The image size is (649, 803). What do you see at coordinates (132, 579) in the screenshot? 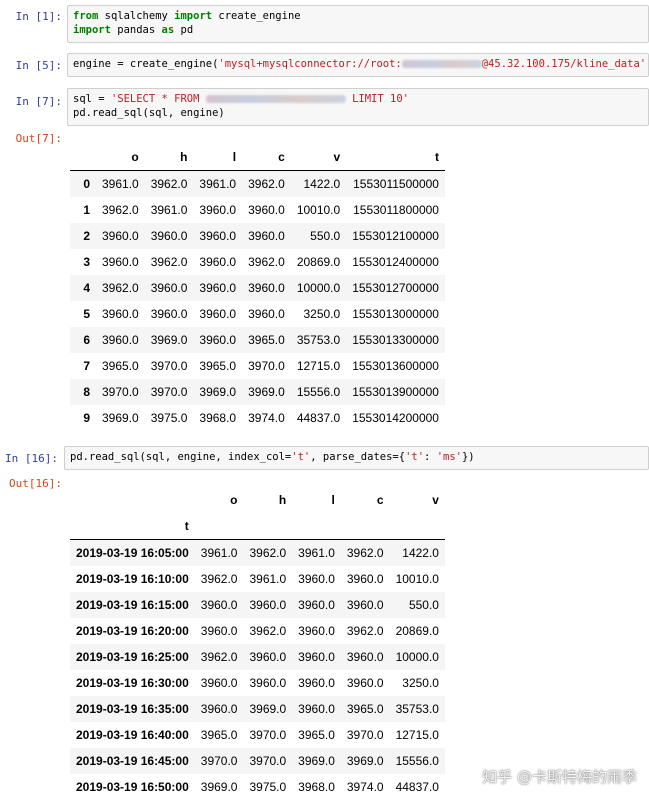
I see `row-index-datetime: 2019-03-19 16:10:00` at bounding box center [132, 579].